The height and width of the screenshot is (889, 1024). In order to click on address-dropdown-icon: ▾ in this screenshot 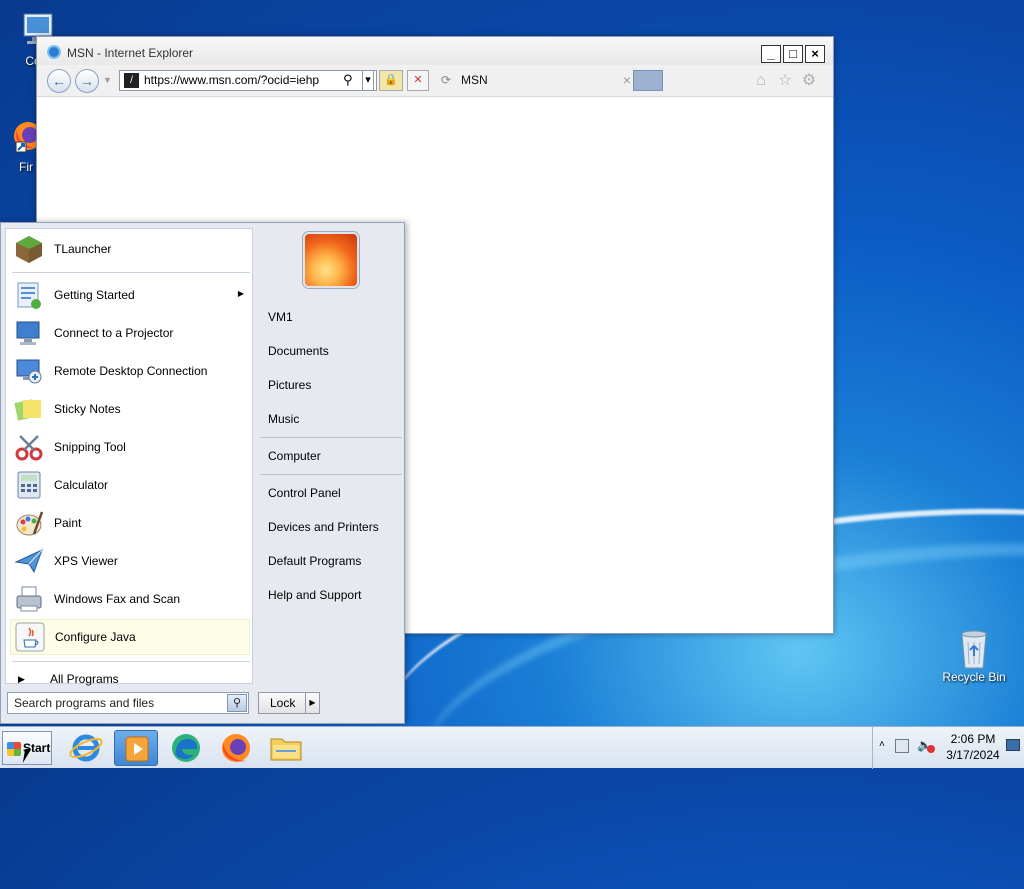, I will do `click(368, 80)`.